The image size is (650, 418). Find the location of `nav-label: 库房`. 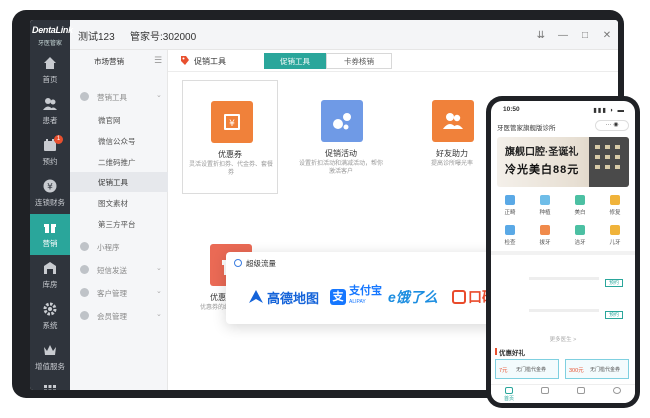

nav-label: 库房 is located at coordinates (50, 284).